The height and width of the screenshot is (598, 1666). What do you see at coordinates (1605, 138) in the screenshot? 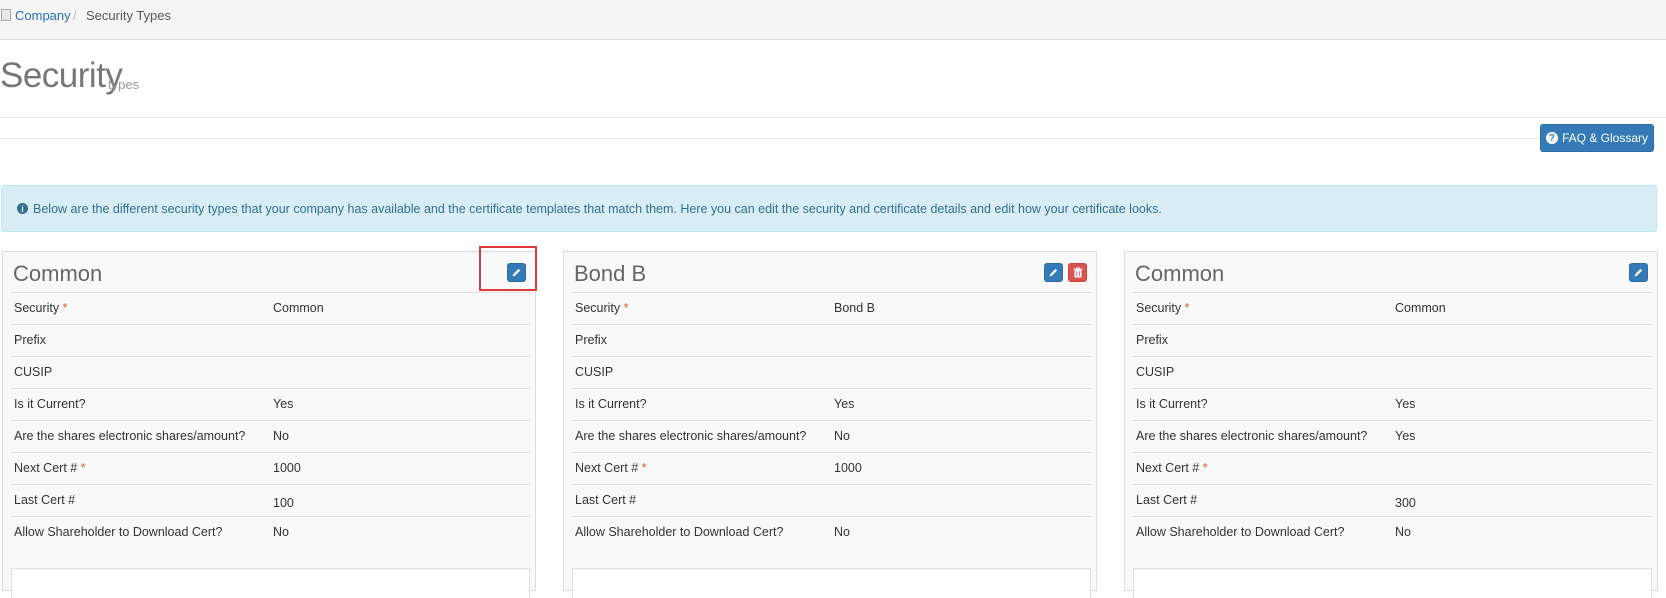
I see `faq-glossary-label: FAQ & Glossary` at bounding box center [1605, 138].